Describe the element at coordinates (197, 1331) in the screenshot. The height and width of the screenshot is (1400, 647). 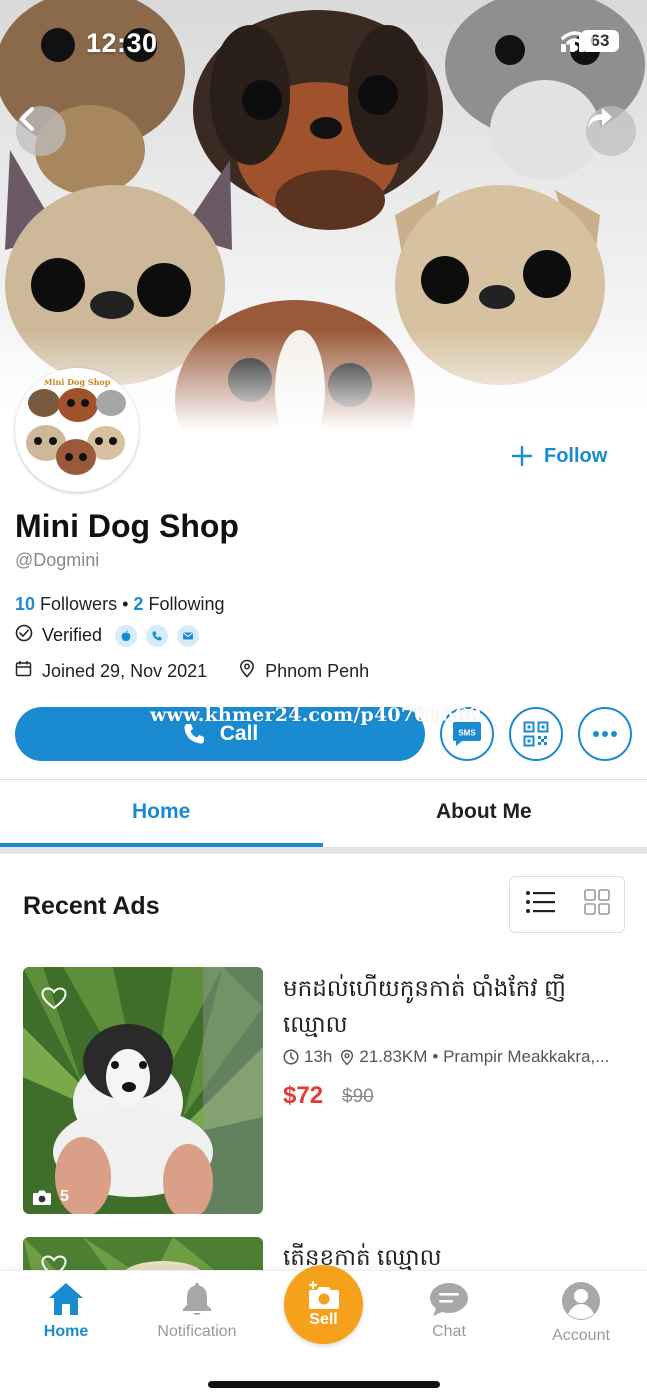
I see `nav-notification-label: Notification` at that location.